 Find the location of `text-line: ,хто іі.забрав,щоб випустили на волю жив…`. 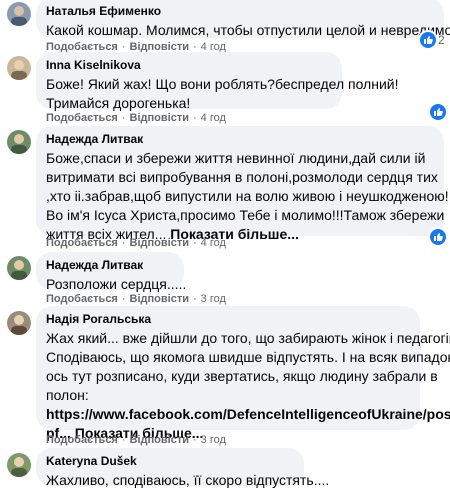

text-line: ,хто іі.забрав,щоб випустили на волю жив… is located at coordinates (248, 196).